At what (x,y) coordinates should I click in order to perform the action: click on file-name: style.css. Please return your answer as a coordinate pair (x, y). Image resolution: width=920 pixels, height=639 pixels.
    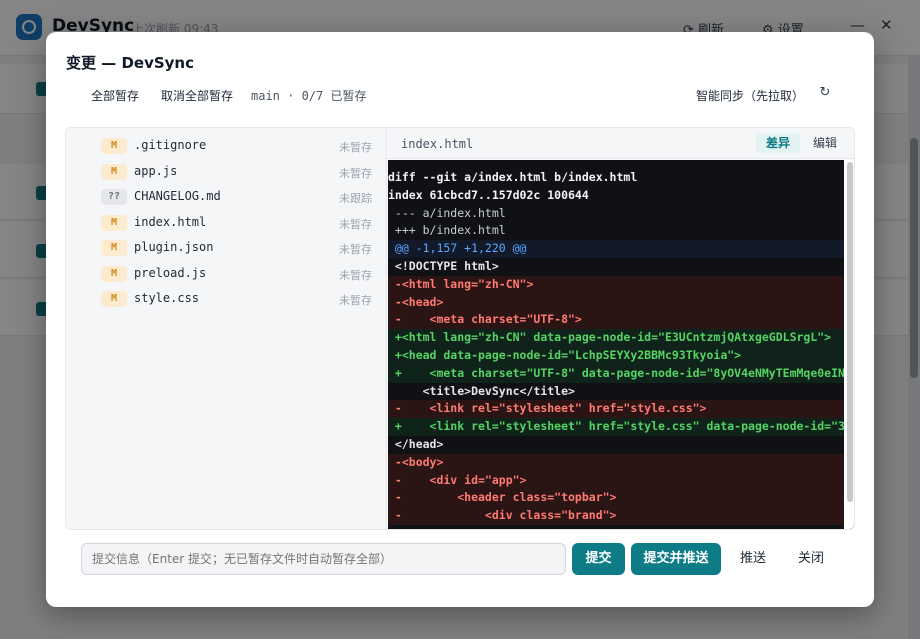
    Looking at the image, I should click on (167, 298).